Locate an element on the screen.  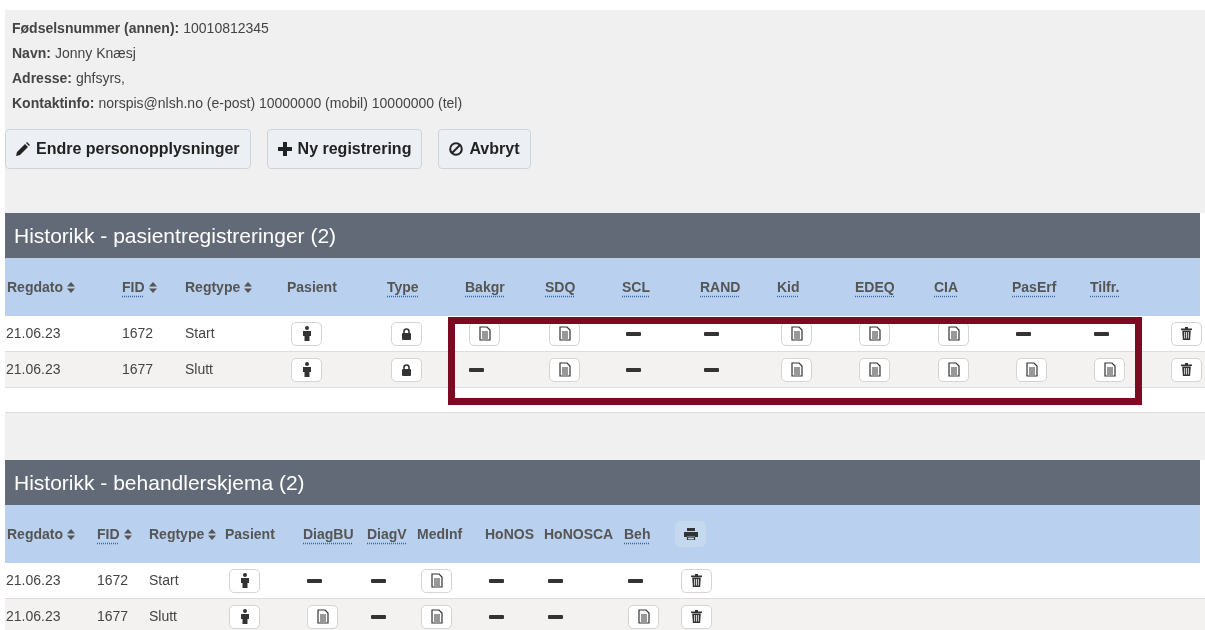
plus-icon is located at coordinates (284, 149).